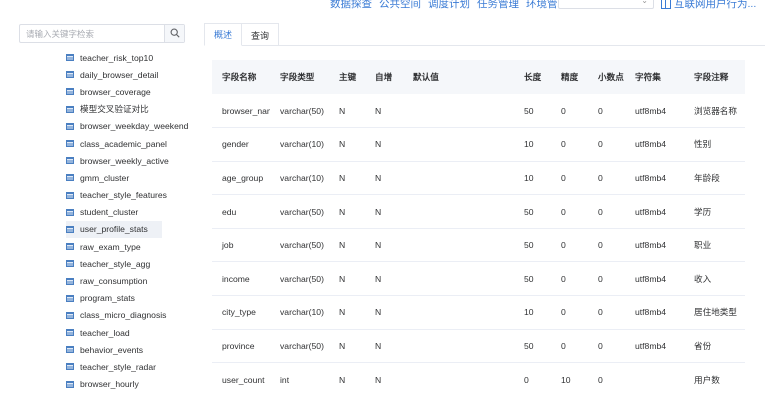 This screenshot has width=765, height=401. What do you see at coordinates (114, 281) in the screenshot?
I see `tree-item-label: raw_consumption` at bounding box center [114, 281].